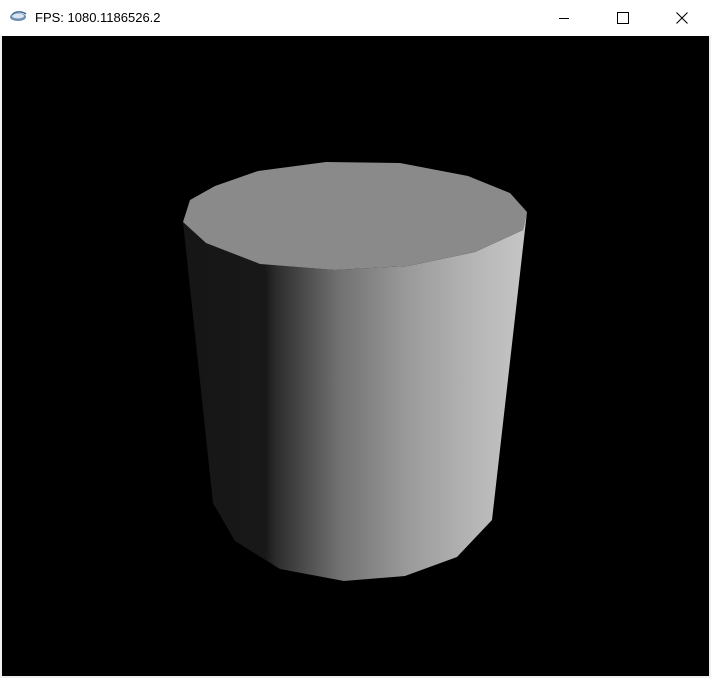  What do you see at coordinates (98, 17) in the screenshot?
I see `window-title: FPS: 1080.1186526.2` at bounding box center [98, 17].